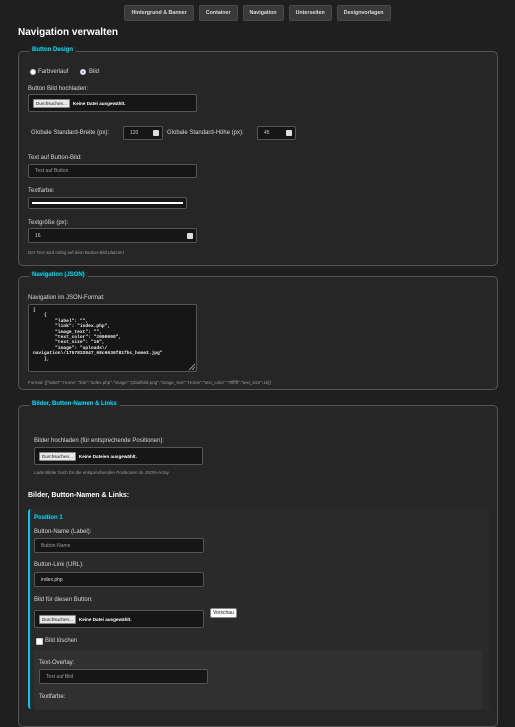 This screenshot has width=515, height=727. What do you see at coordinates (58, 275) in the screenshot?
I see `navigation-json-legend: Navigation (JSON)` at bounding box center [58, 275].